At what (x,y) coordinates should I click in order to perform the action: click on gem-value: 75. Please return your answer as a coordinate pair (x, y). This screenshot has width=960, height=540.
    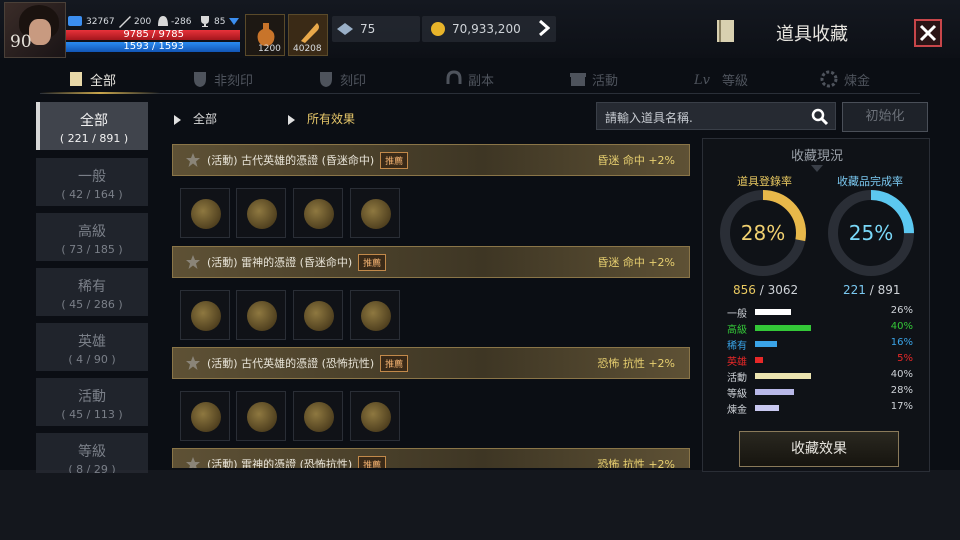
    Looking at the image, I should click on (368, 29).